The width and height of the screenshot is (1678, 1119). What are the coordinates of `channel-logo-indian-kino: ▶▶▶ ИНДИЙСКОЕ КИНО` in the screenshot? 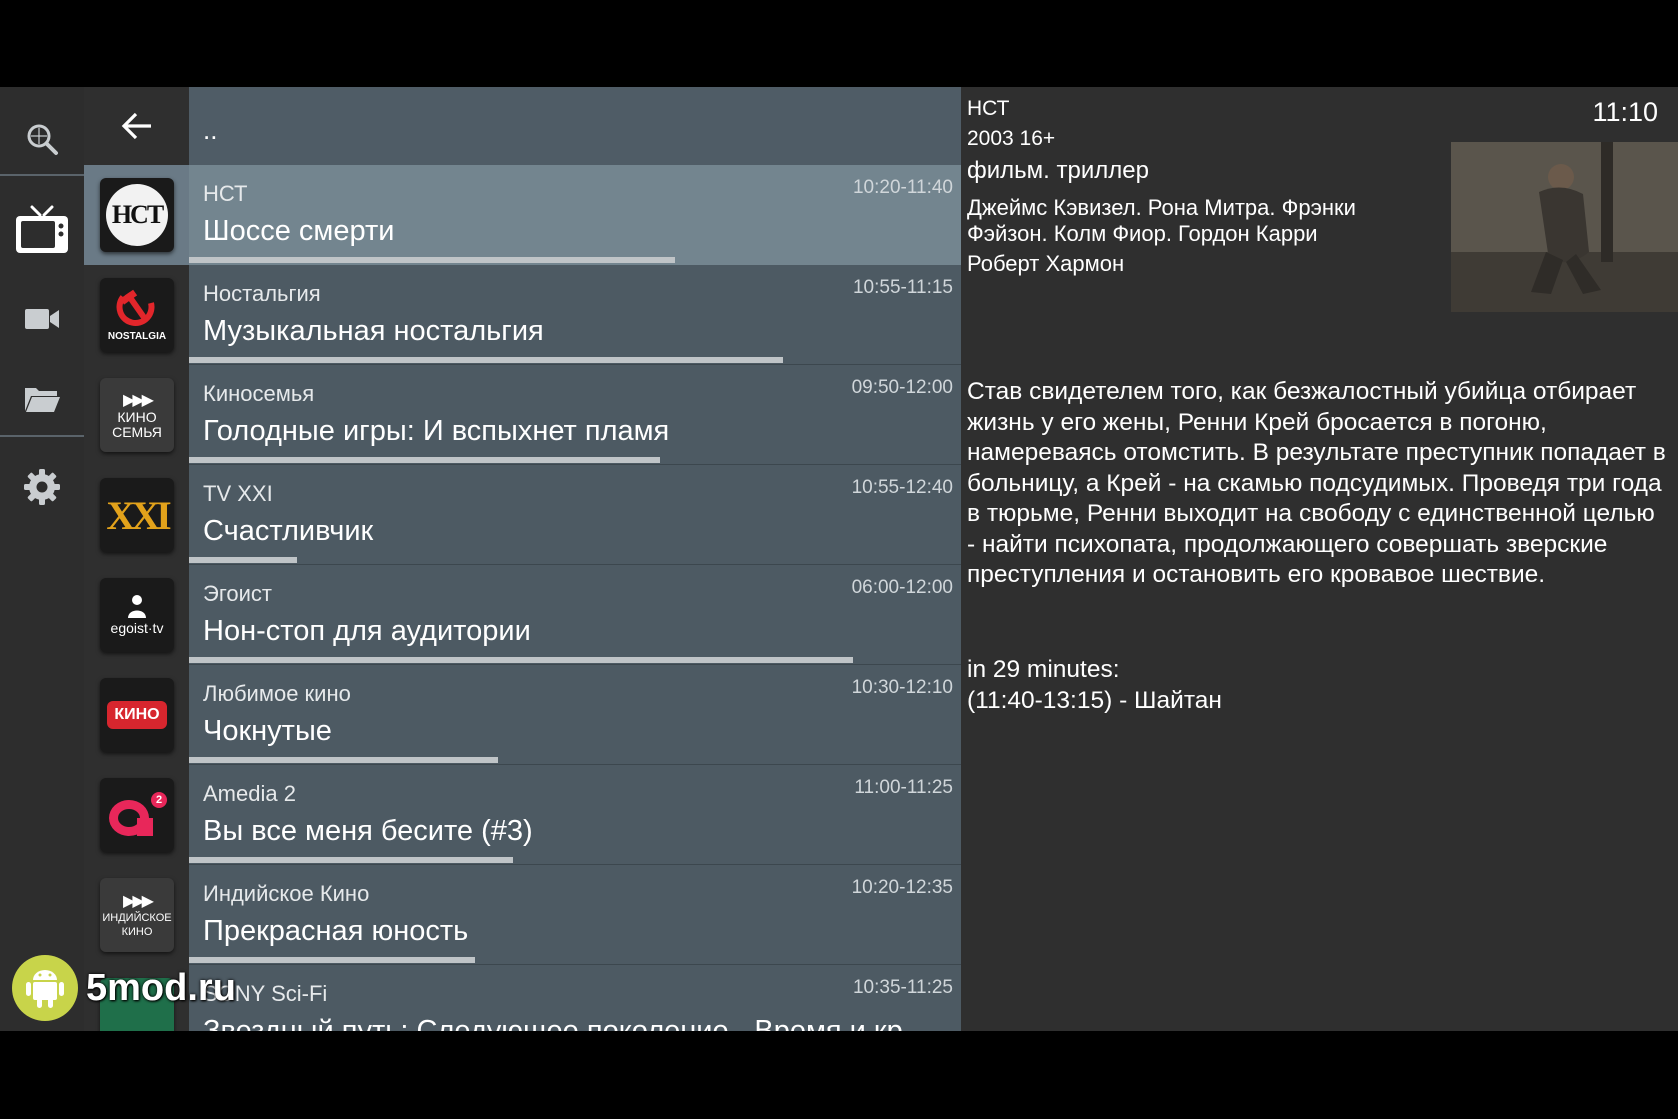 It's located at (137, 915).